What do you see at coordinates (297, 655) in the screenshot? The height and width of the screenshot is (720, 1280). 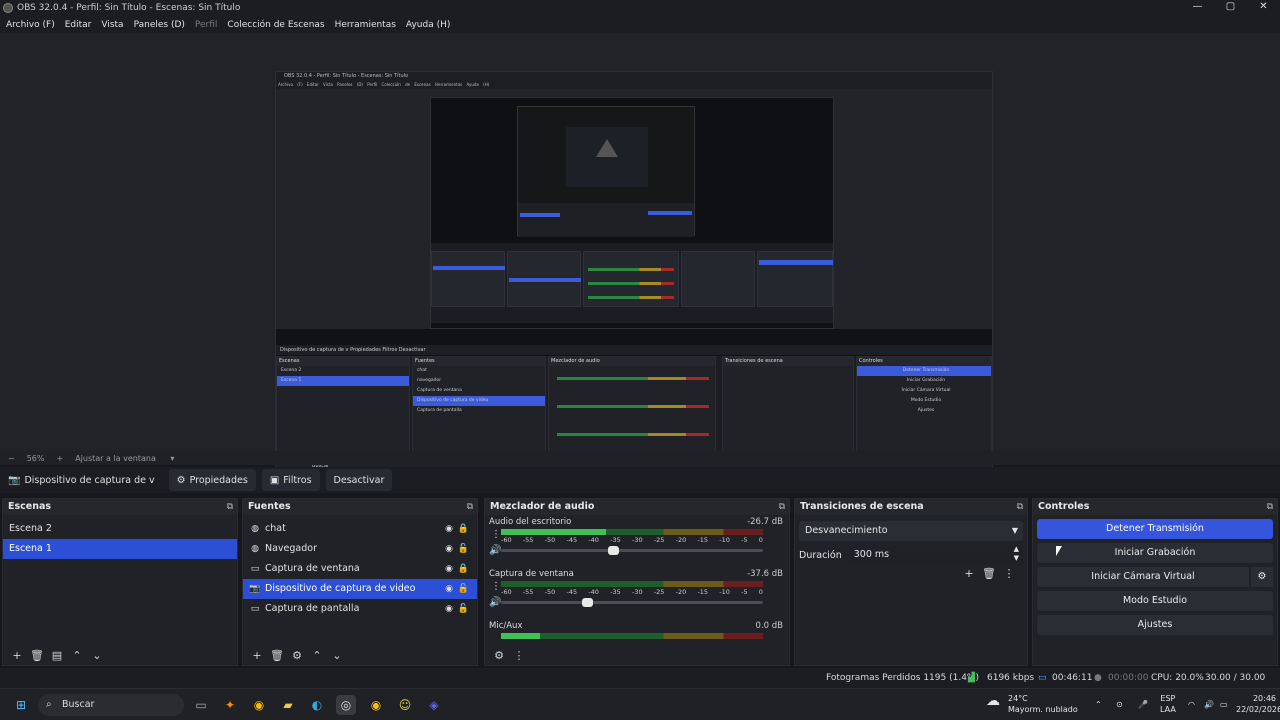 I see `source-properties-button: ⚙` at bounding box center [297, 655].